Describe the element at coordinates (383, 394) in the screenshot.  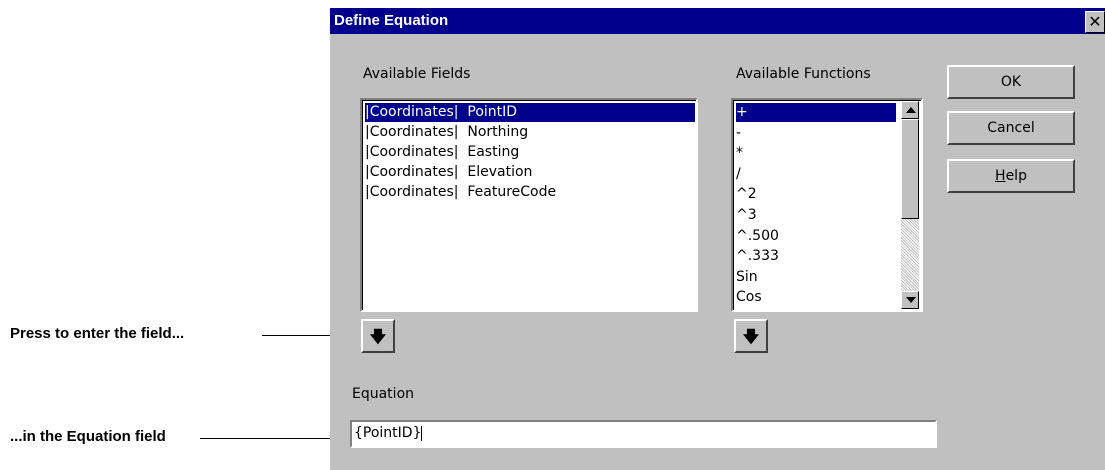
I see `equation-label: Equation` at that location.